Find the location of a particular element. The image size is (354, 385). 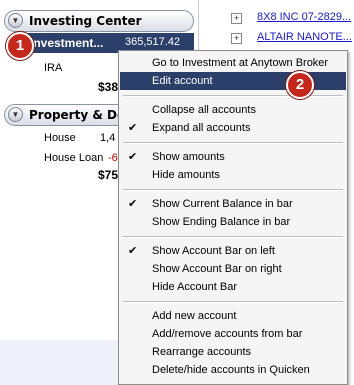

callout-badge-2: 2 is located at coordinates (300, 85).